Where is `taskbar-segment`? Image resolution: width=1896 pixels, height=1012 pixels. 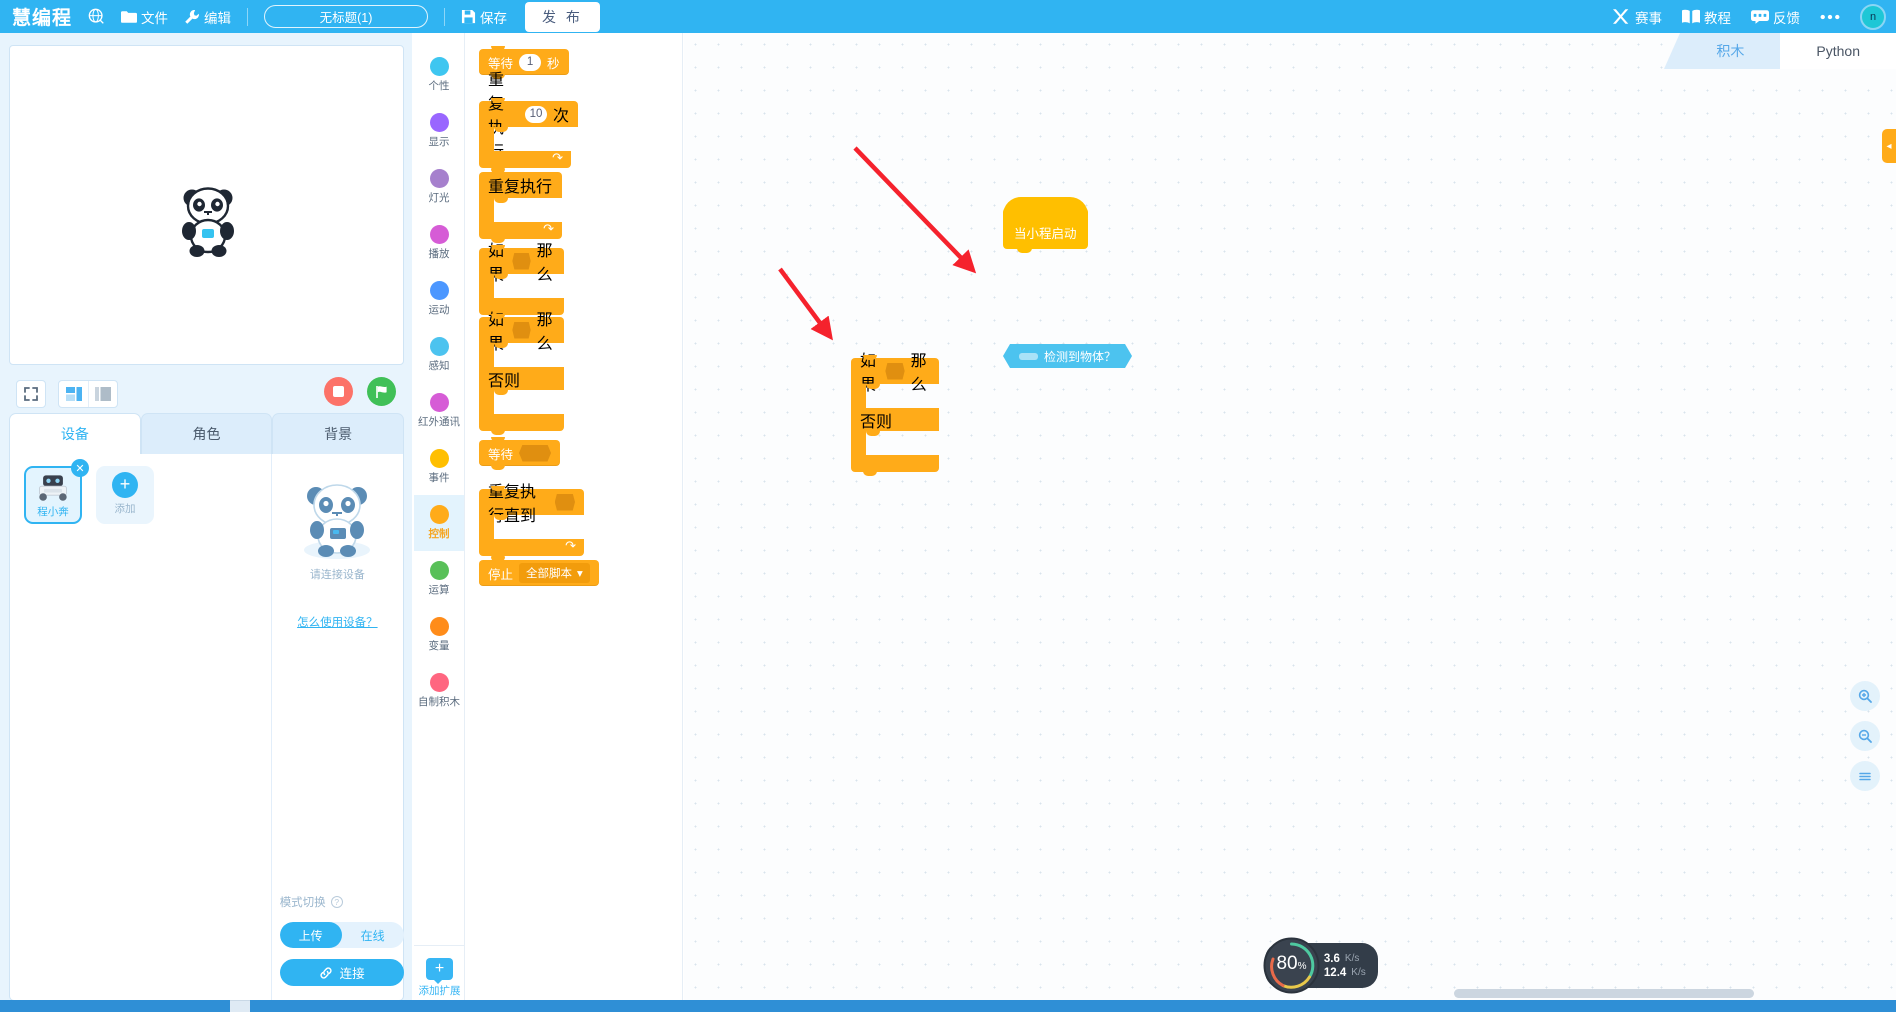
taskbar-segment is located at coordinates (1073, 1006).